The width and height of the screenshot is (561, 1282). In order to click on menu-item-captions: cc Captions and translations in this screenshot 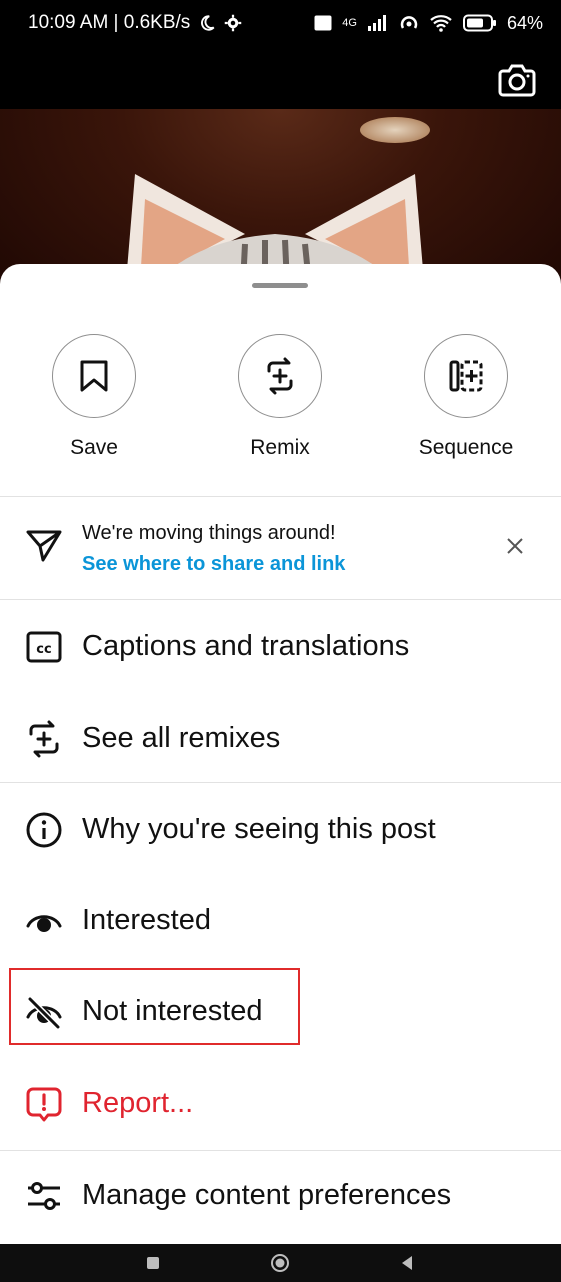, I will do `click(280, 647)`.